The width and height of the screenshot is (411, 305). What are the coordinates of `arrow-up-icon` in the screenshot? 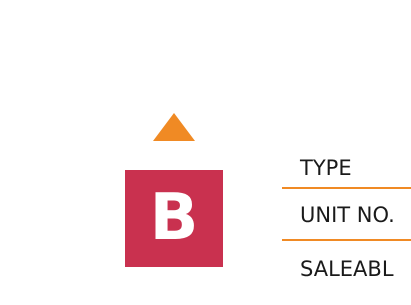 It's located at (174, 127).